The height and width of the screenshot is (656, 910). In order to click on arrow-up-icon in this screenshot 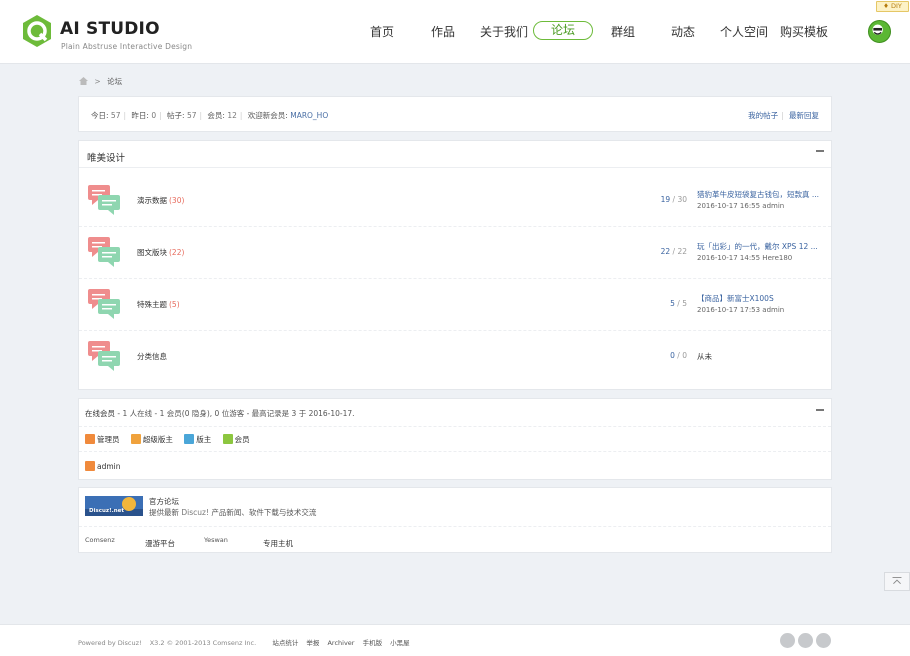, I will do `click(897, 581)`.